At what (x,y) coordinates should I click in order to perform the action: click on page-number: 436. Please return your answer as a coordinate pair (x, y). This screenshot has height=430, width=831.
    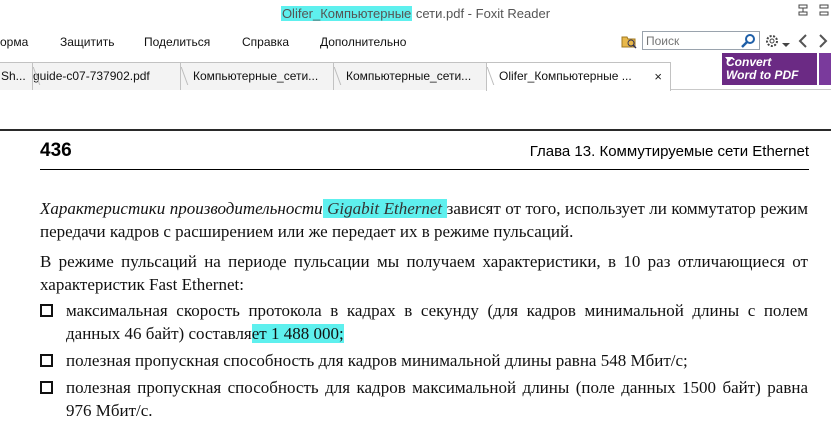
    Looking at the image, I should click on (56, 150).